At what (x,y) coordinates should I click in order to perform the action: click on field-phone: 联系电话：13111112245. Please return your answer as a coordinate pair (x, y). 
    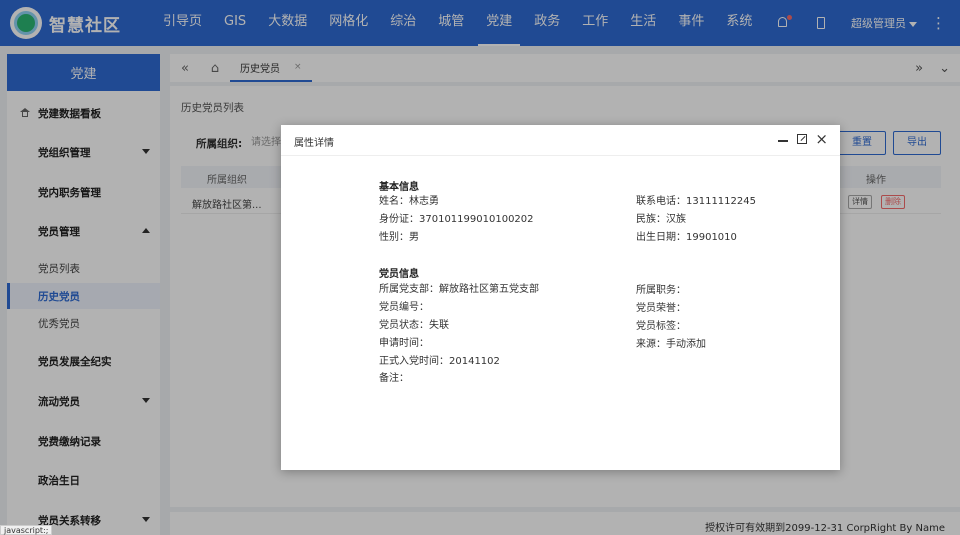
    Looking at the image, I should click on (696, 201).